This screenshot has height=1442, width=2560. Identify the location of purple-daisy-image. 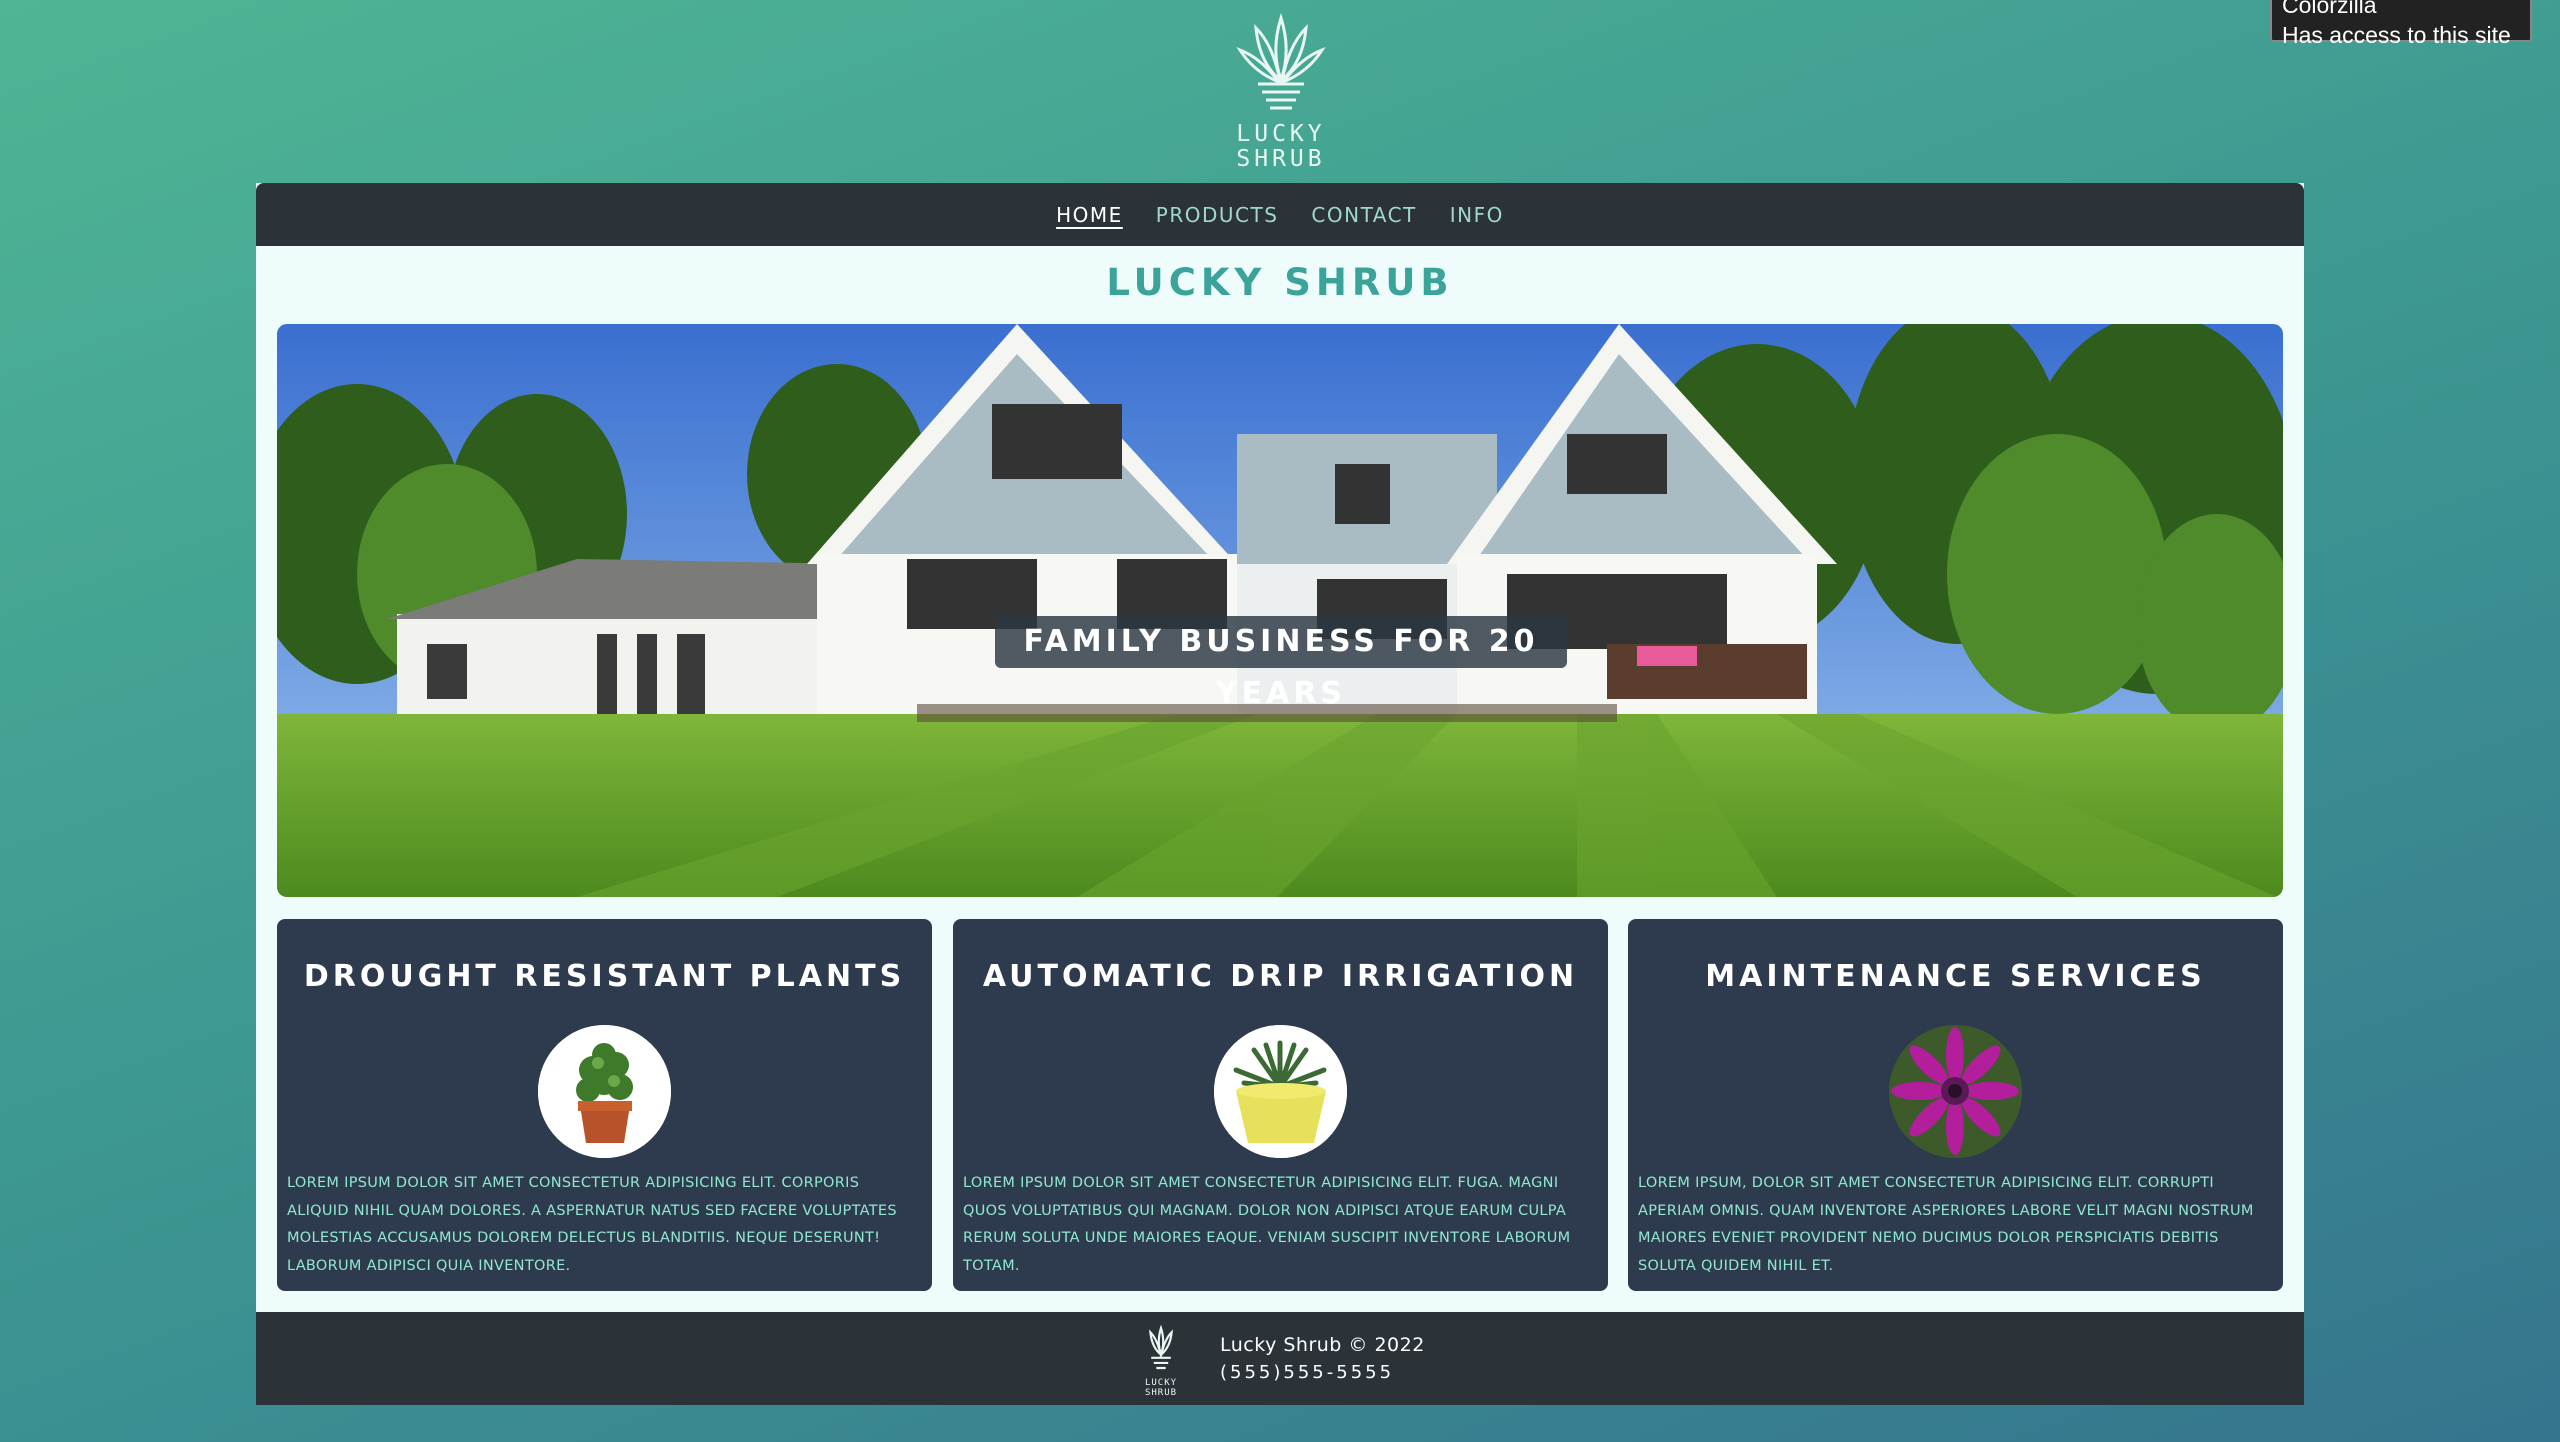
(1955, 1091).